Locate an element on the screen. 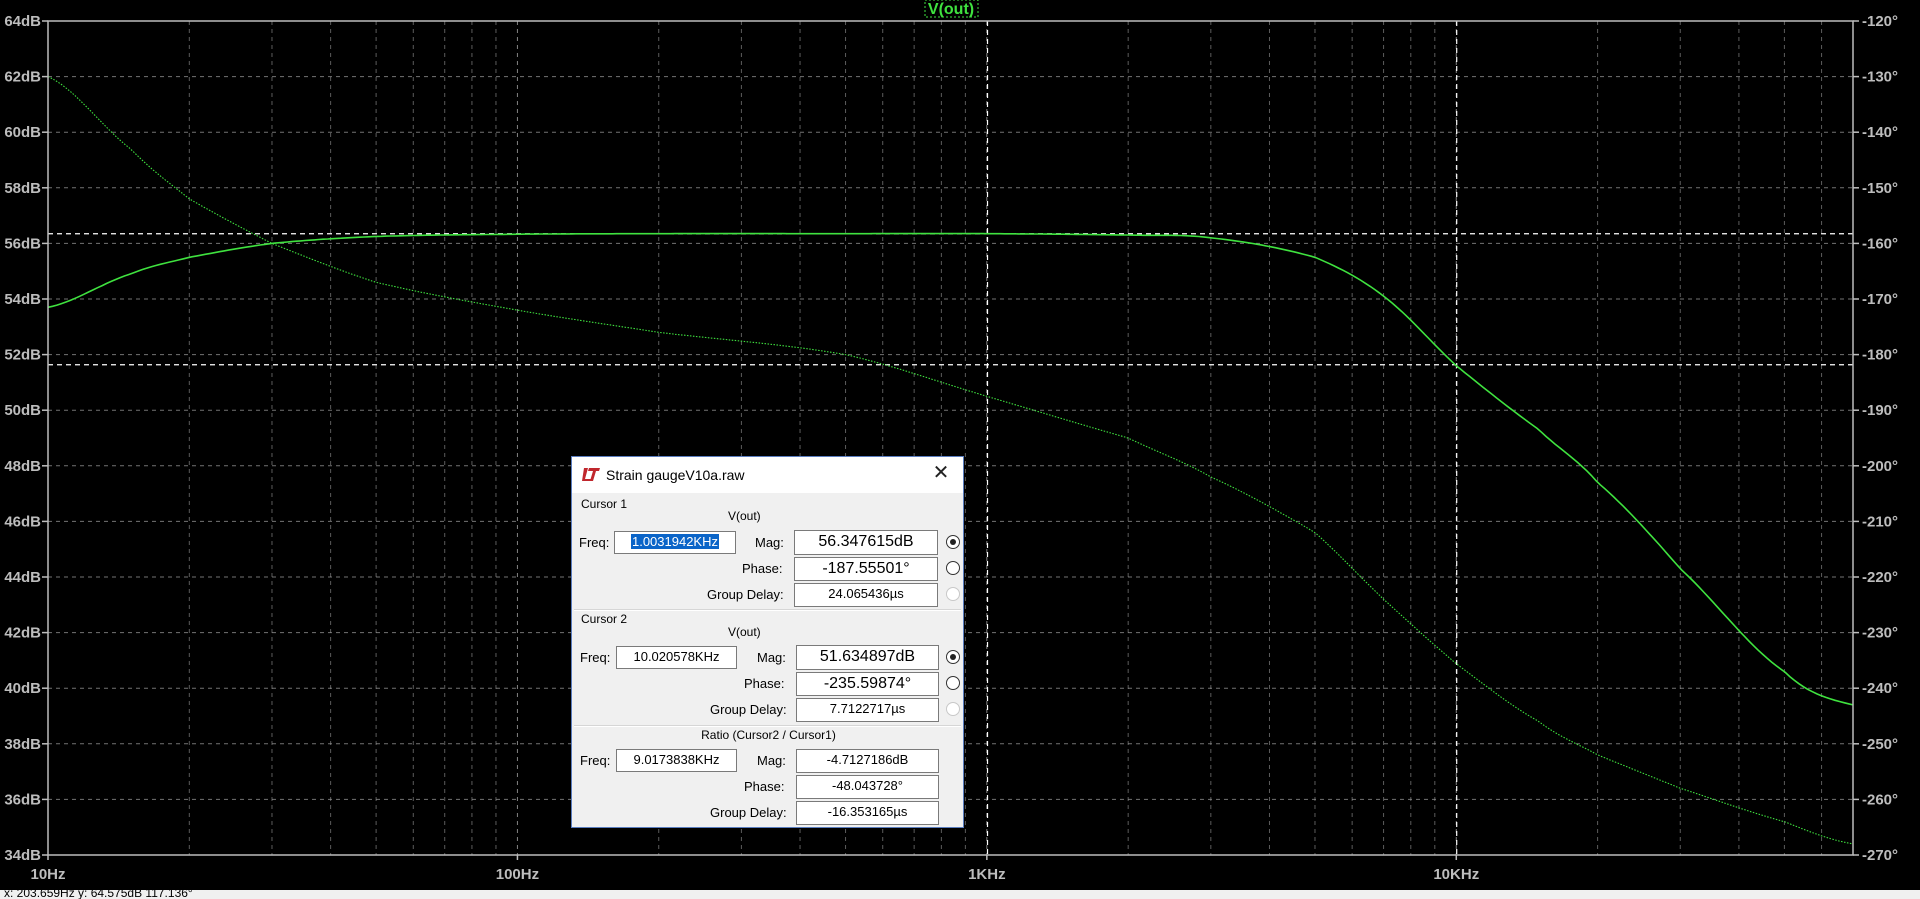 The height and width of the screenshot is (899, 1920). cursor2-gd-label: Group Delay: is located at coordinates (748, 709).